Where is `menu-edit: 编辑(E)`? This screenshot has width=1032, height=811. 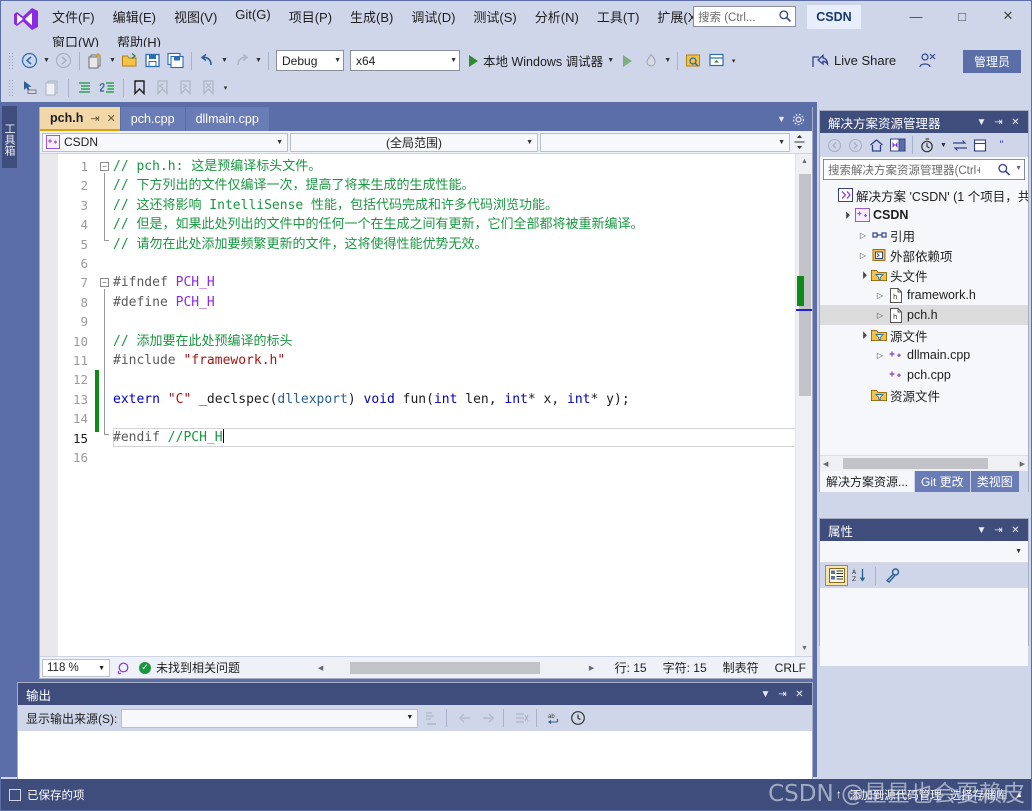
menu-edit: 编辑(E) is located at coordinates (134, 16).